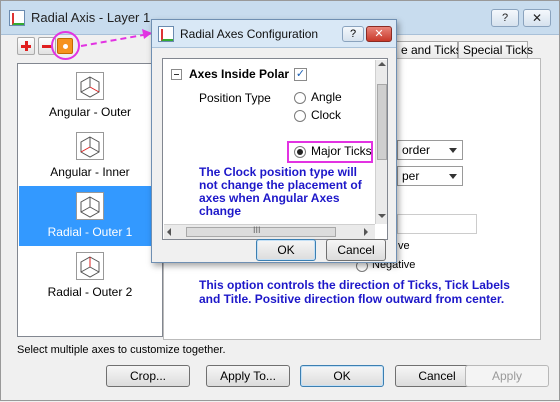  Describe the element at coordinates (90, 172) in the screenshot. I see `axis-item-label: Angular - Inner` at that location.